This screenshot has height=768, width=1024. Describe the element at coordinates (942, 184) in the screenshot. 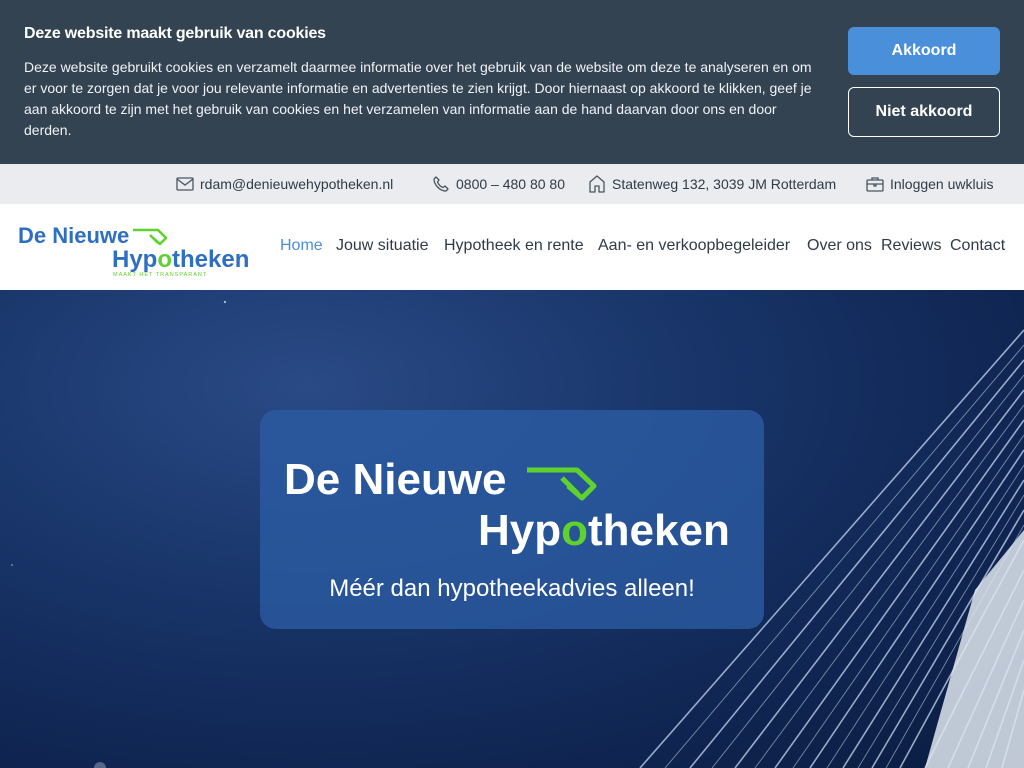

I see `login-text: Inloggen uwkluis` at that location.